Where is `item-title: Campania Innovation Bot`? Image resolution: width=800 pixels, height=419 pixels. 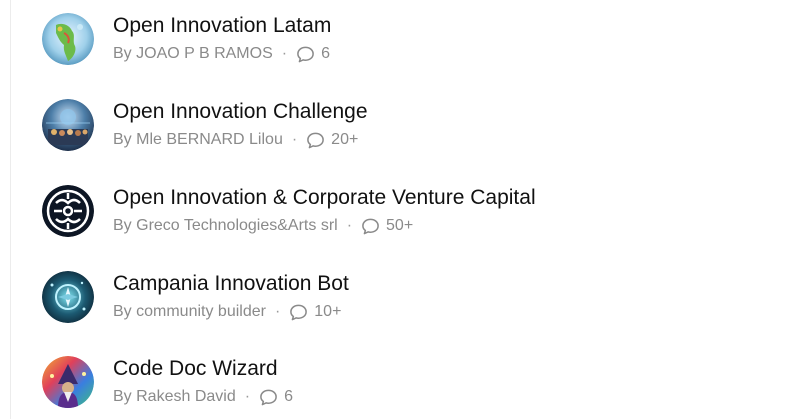 item-title: Campania Innovation Bot is located at coordinates (231, 283).